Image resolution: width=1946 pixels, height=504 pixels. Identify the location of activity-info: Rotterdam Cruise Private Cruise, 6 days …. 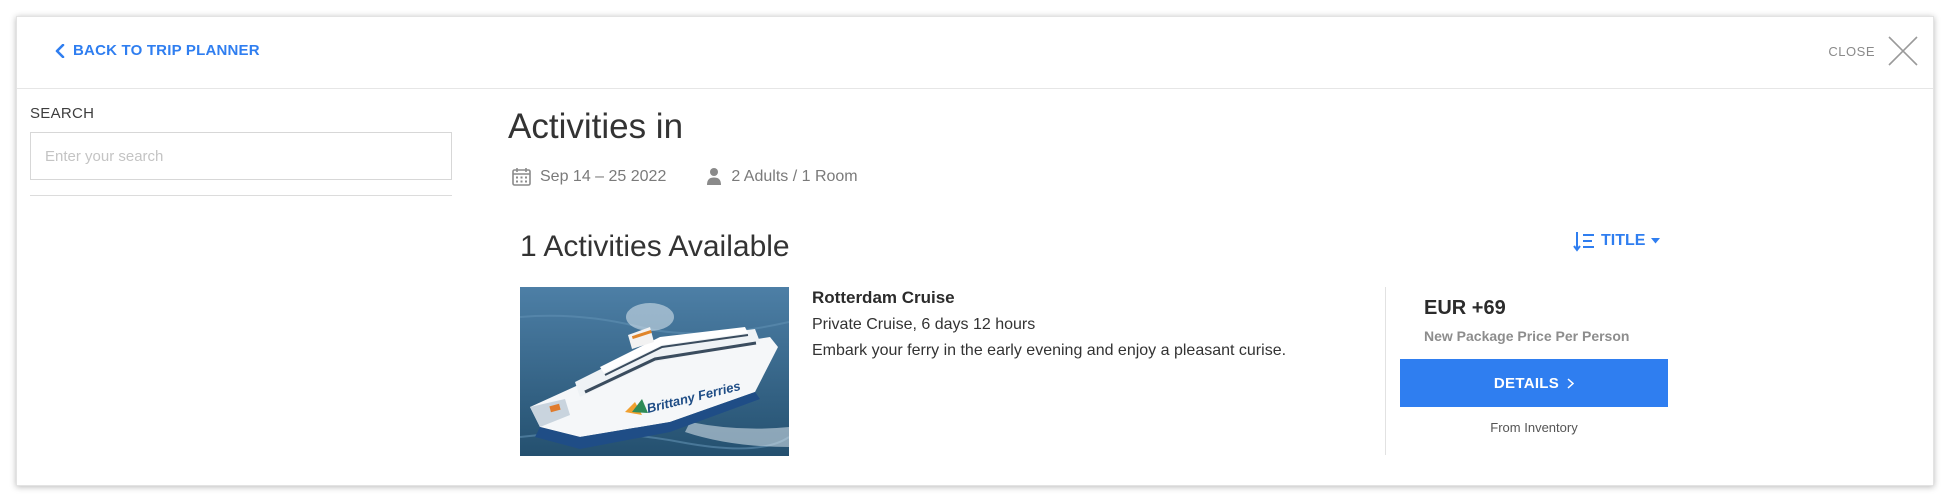
(1092, 324).